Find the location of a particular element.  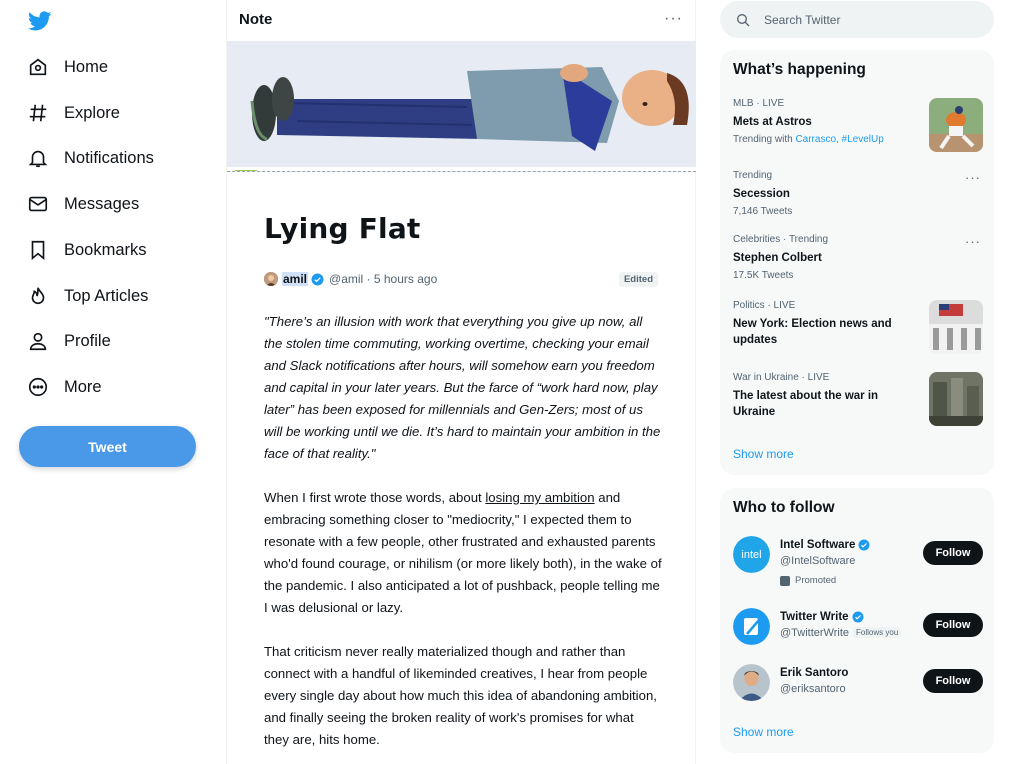

account-name: Twitter Write is located at coordinates (822, 617).